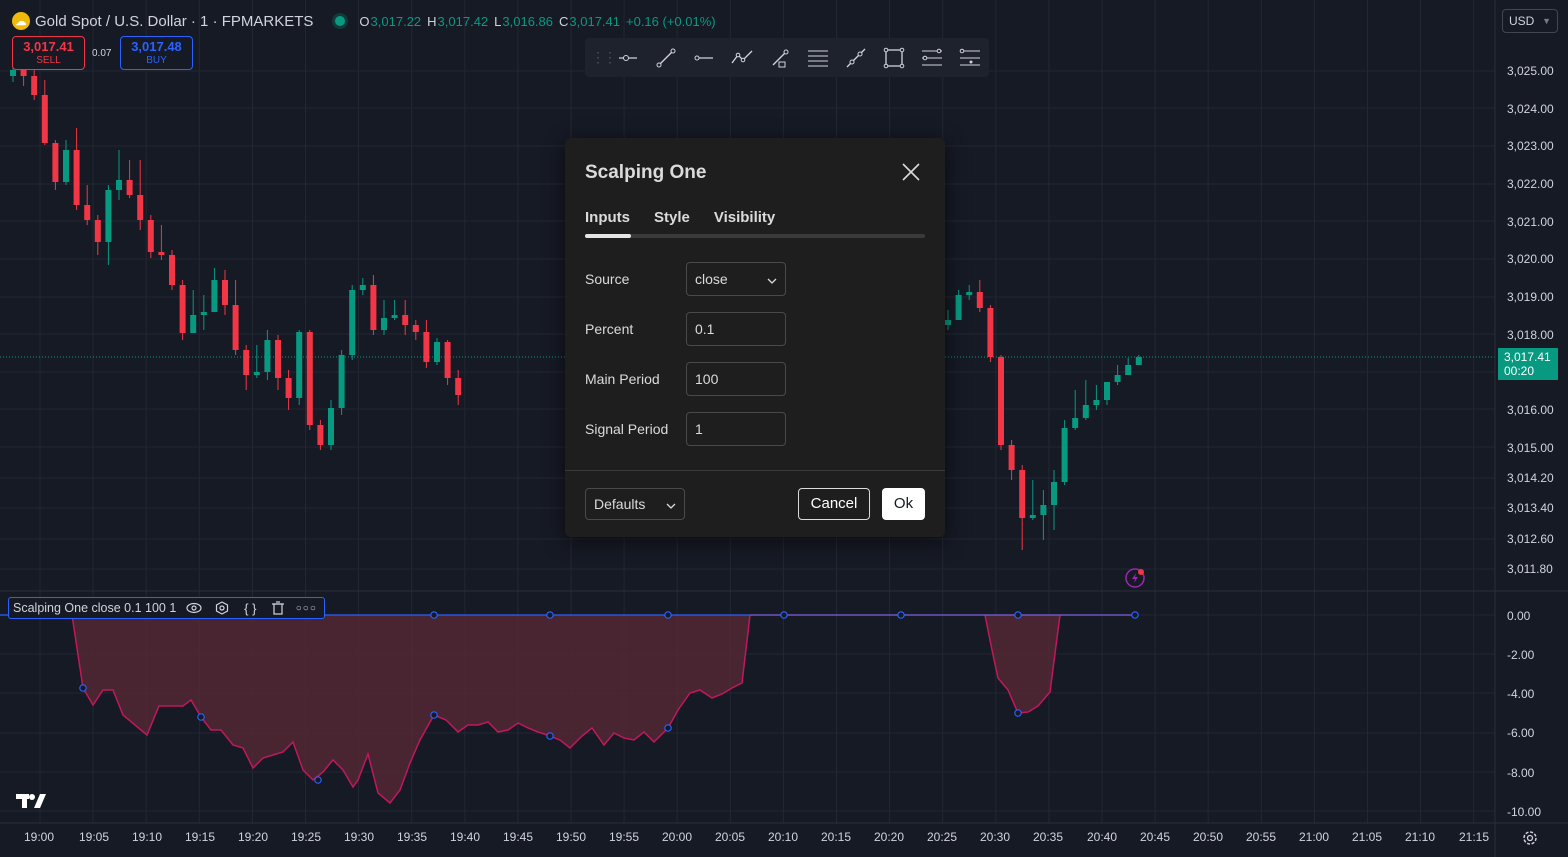 The height and width of the screenshot is (857, 1568). I want to click on time-axis-label: 20:55, so click(1261, 837).